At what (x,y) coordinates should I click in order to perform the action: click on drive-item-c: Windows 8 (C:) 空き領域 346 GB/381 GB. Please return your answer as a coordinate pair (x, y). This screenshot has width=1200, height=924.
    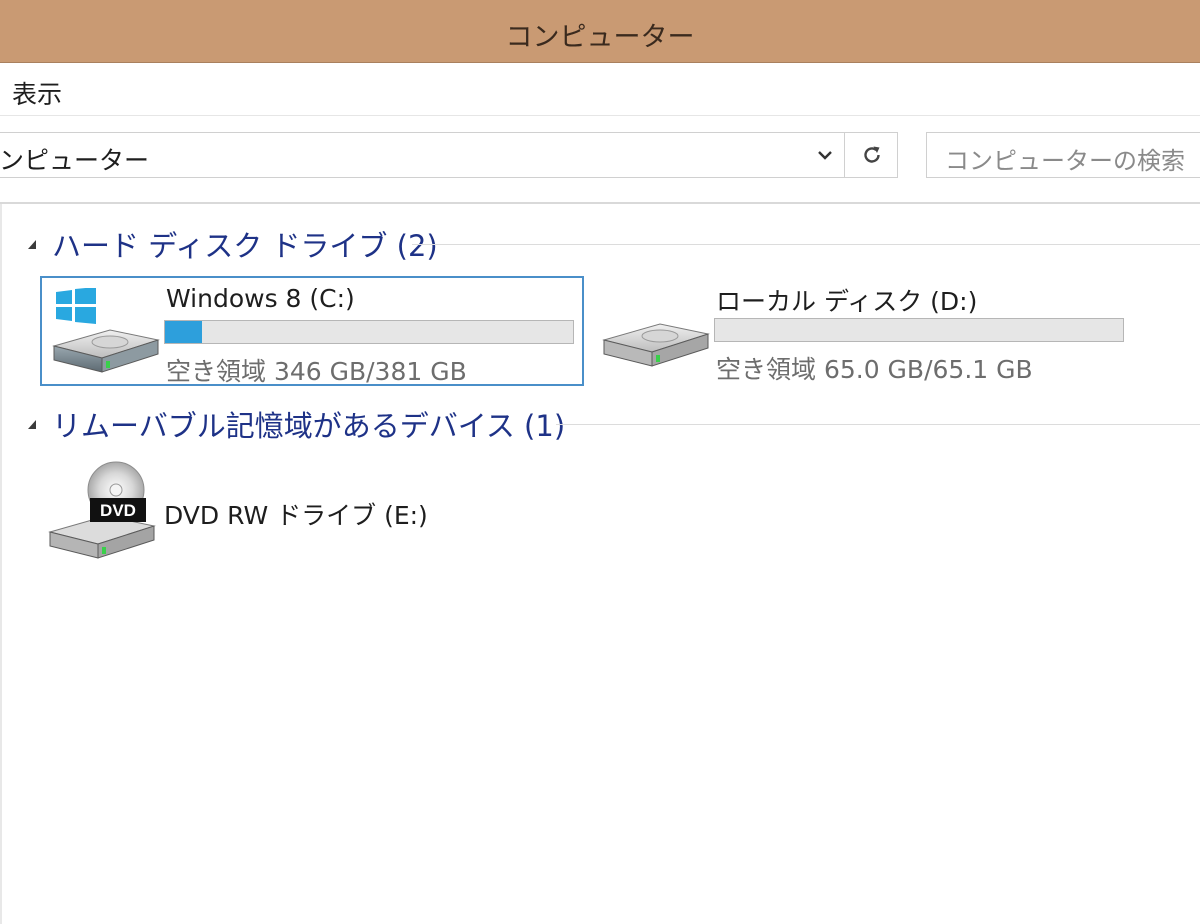
    Looking at the image, I should click on (312, 331).